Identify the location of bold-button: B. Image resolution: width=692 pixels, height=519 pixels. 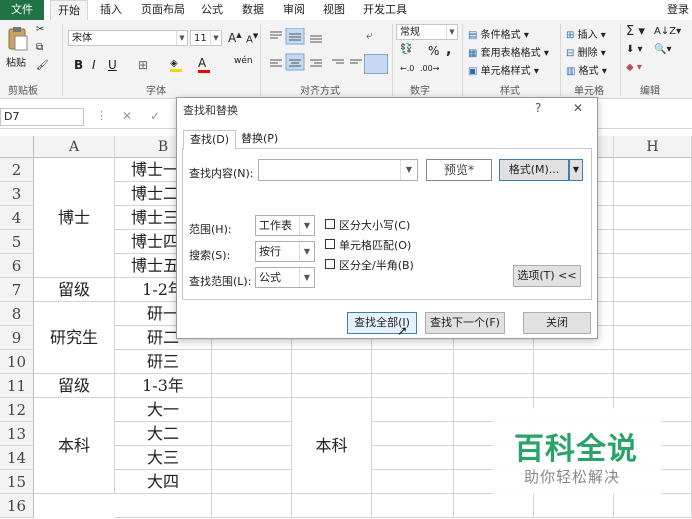
(78, 65).